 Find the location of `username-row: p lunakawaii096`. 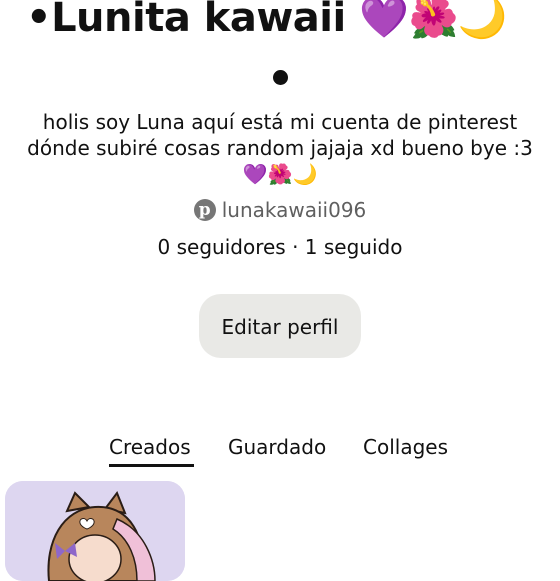

username-row: p lunakawaii096 is located at coordinates (280, 210).